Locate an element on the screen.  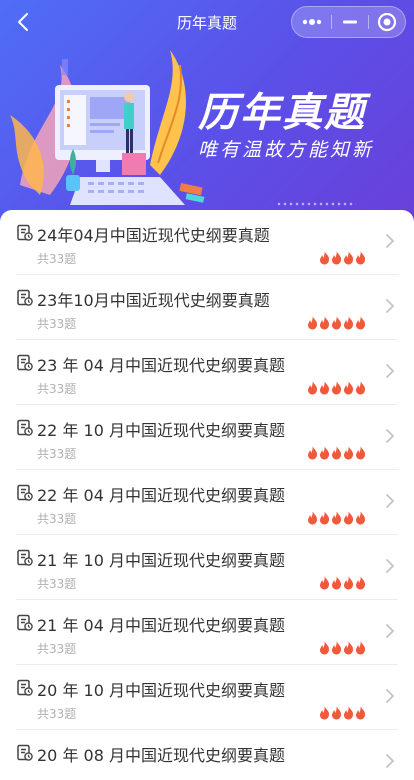
list-item: 23 年 04 月中国近现代史纲要真题共33题 is located at coordinates (207, 372).